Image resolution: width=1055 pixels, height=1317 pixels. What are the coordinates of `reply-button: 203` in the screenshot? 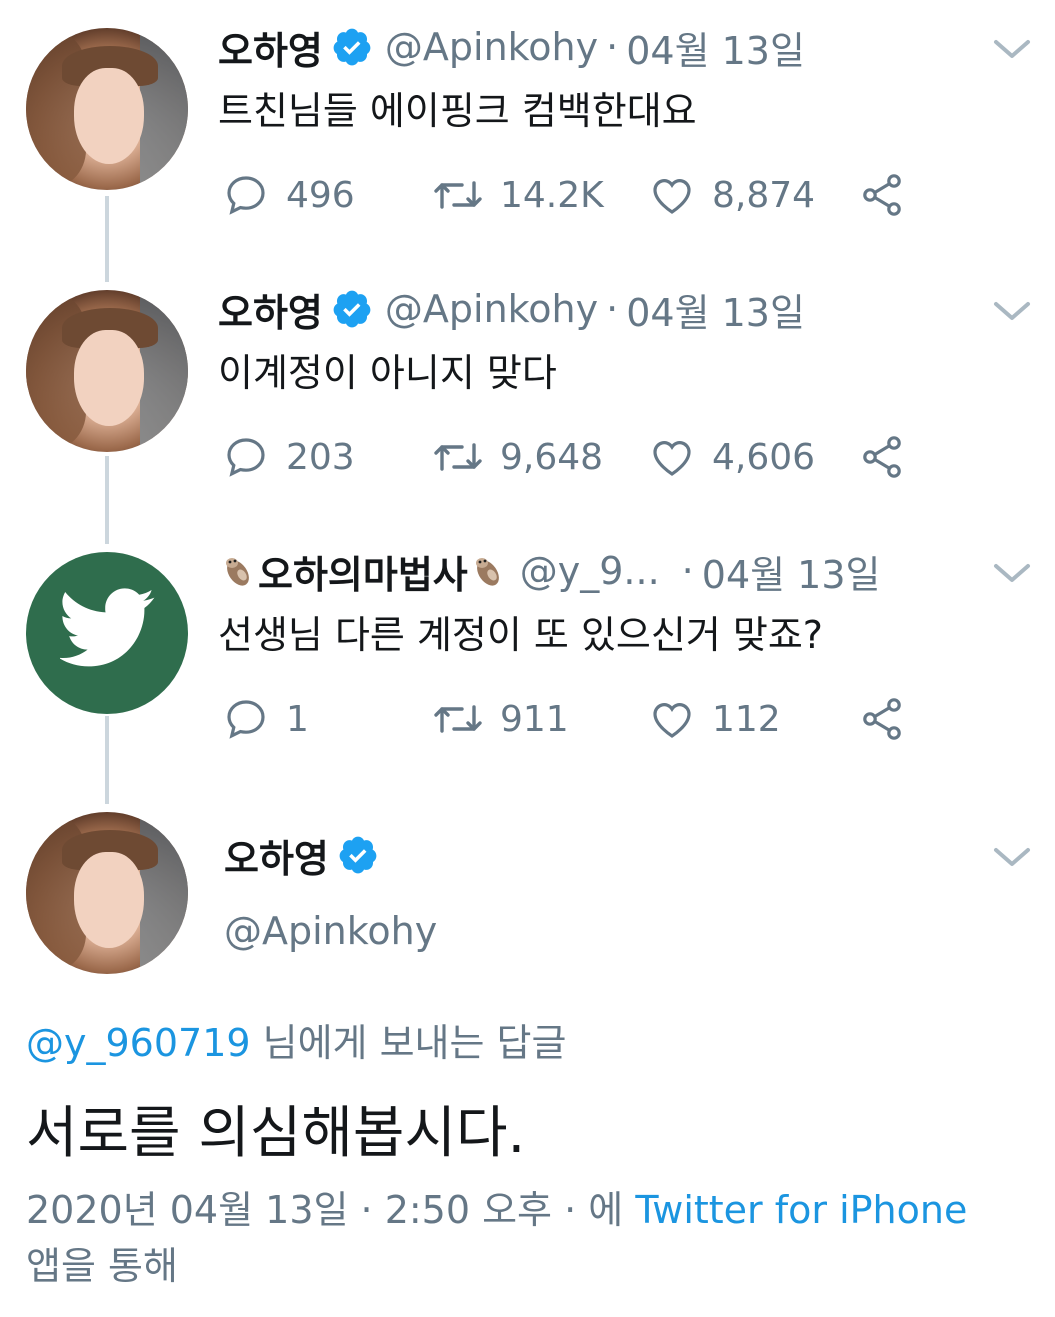 It's located at (288, 457).